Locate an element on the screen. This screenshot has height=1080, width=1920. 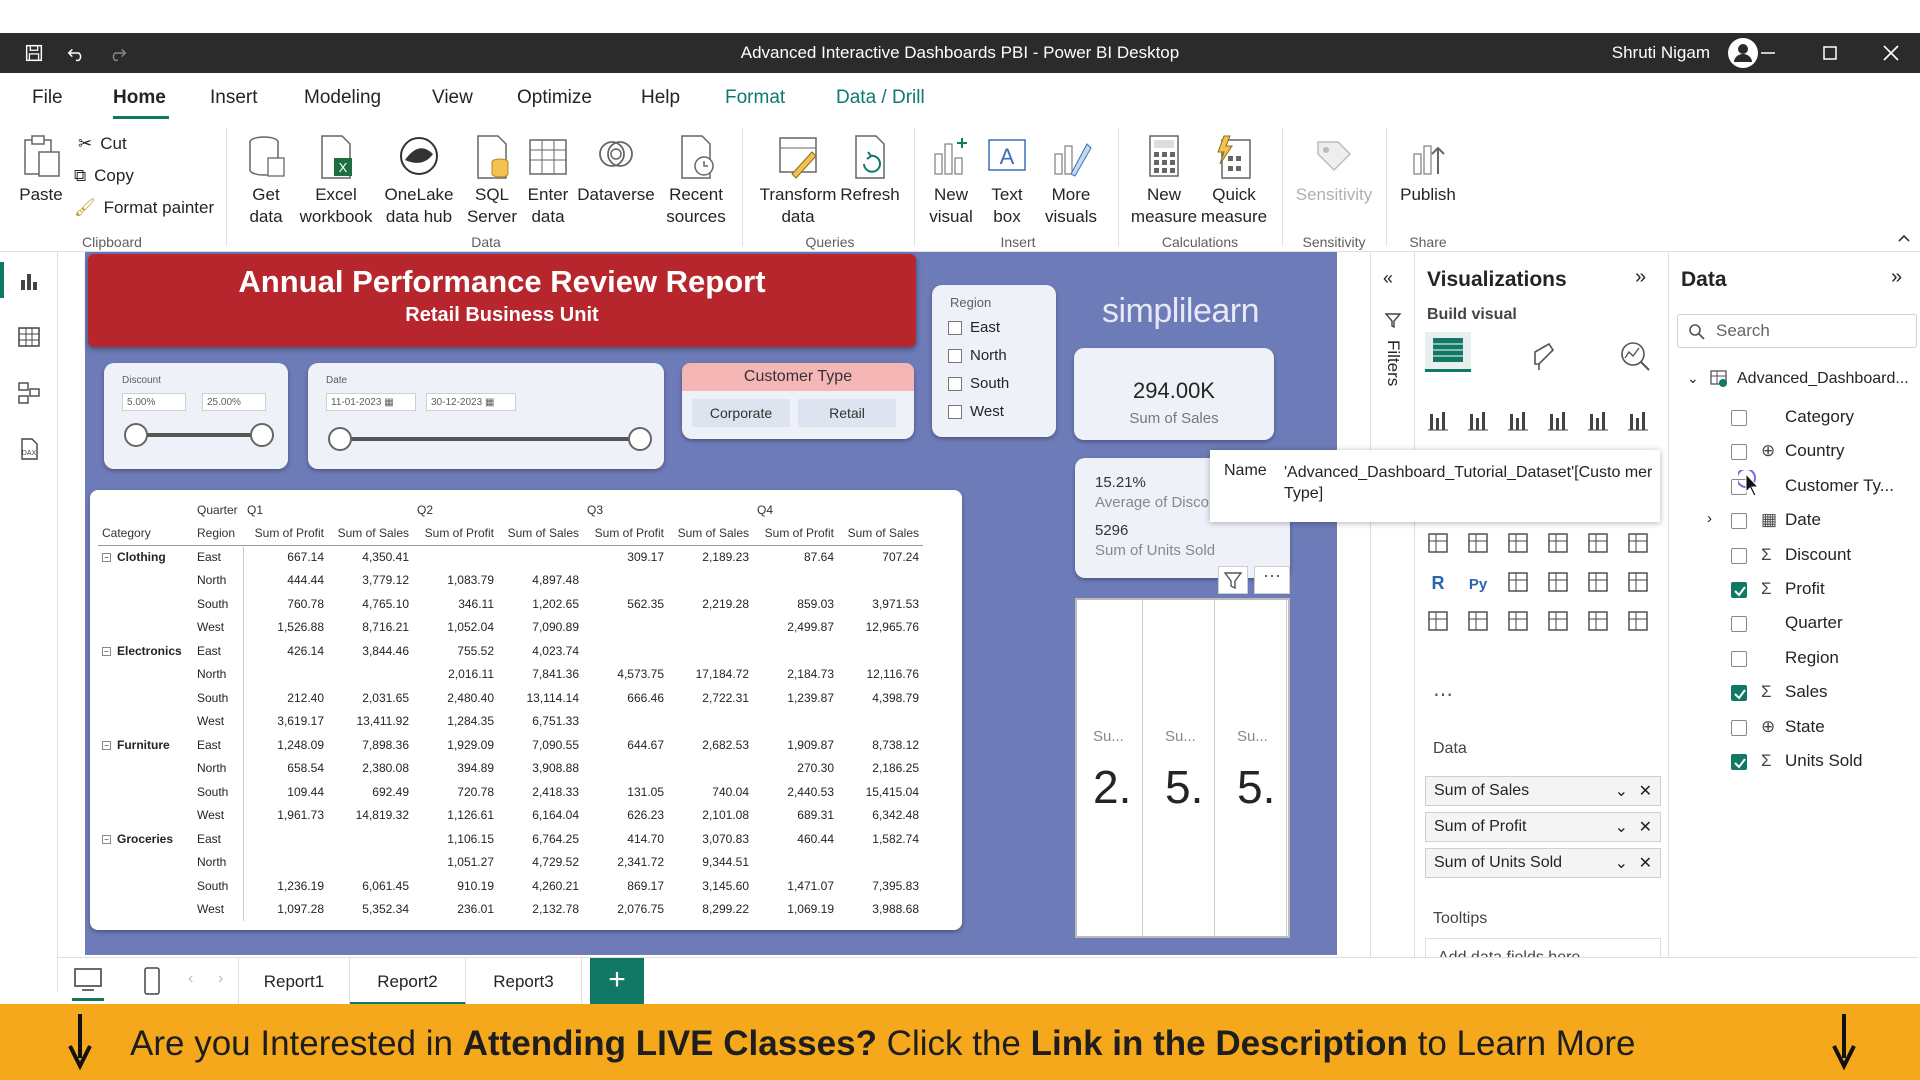
scroll-right-icon: › is located at coordinates (220, 979).